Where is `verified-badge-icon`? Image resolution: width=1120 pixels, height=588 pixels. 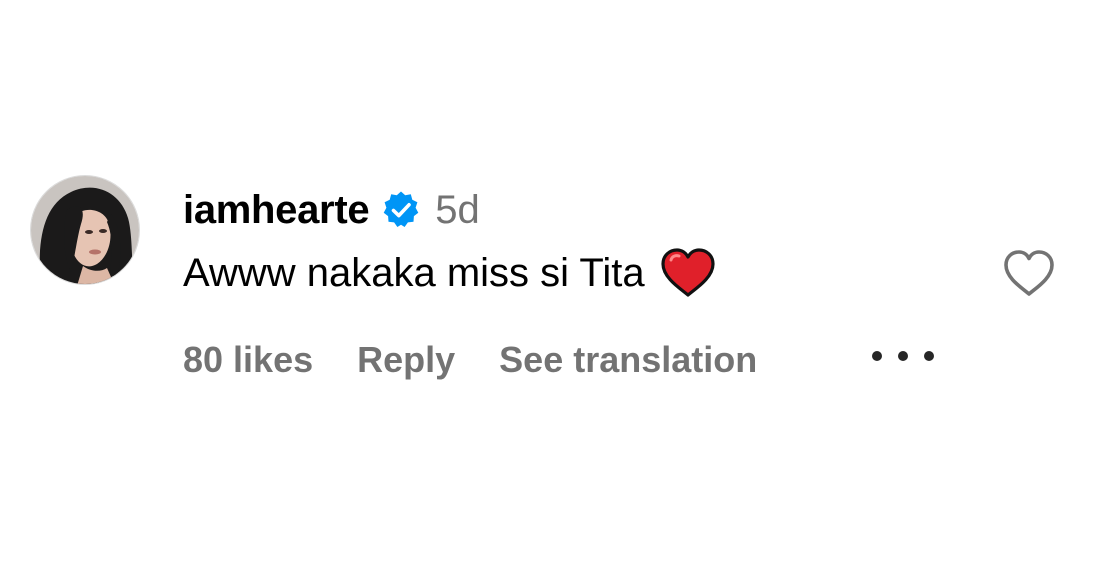
verified-badge-icon is located at coordinates (401, 210).